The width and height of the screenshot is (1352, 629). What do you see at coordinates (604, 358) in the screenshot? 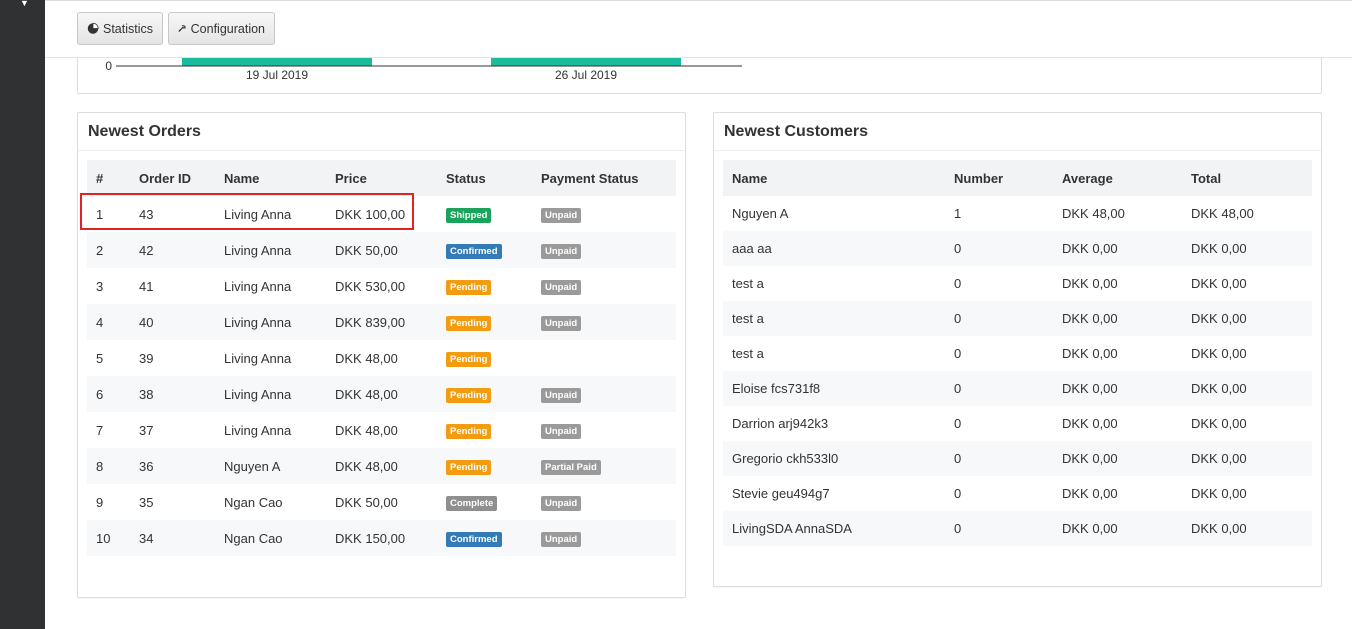
I see `order-payment-cell` at bounding box center [604, 358].